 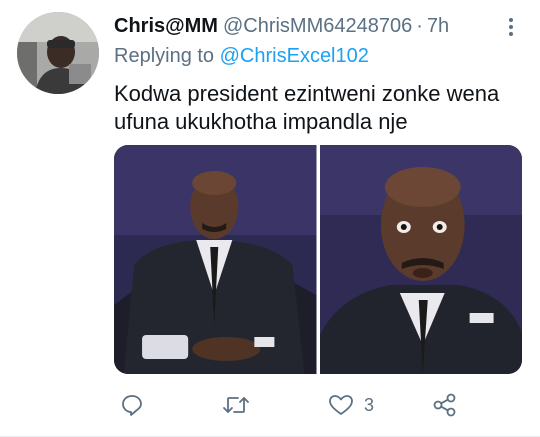 I want to click on avatar, so click(x=58, y=53).